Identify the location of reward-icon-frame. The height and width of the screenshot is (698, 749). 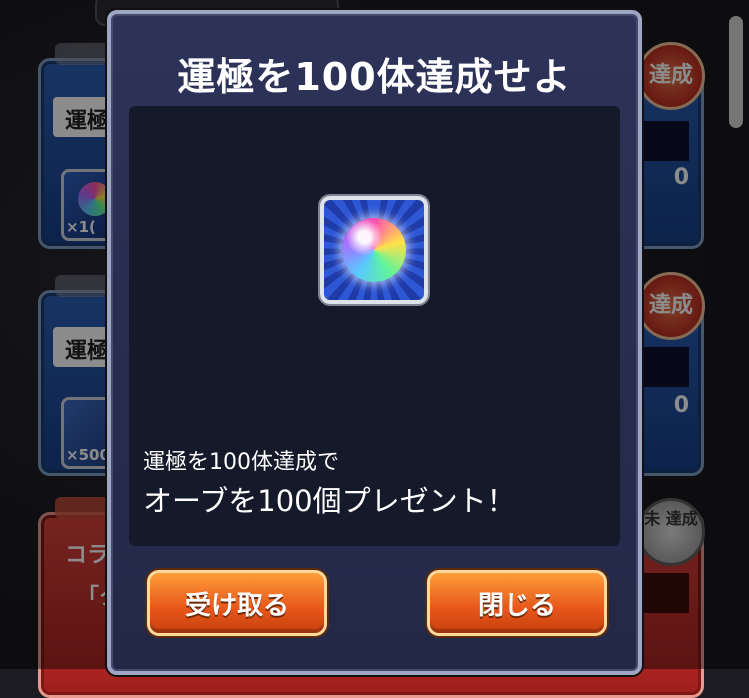
(374, 250).